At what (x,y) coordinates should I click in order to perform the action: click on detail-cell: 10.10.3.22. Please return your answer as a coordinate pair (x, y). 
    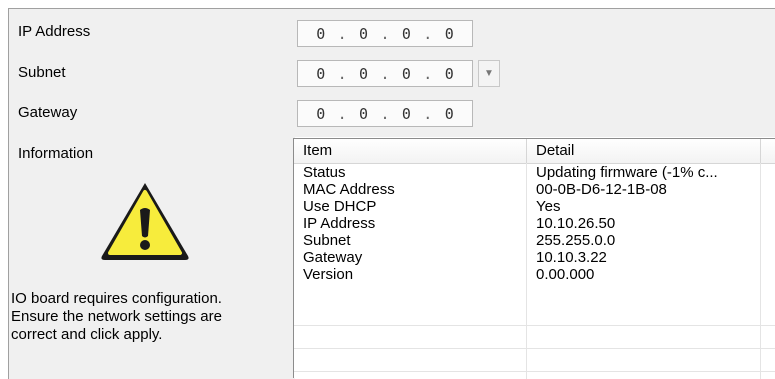
    Looking at the image, I should click on (571, 257).